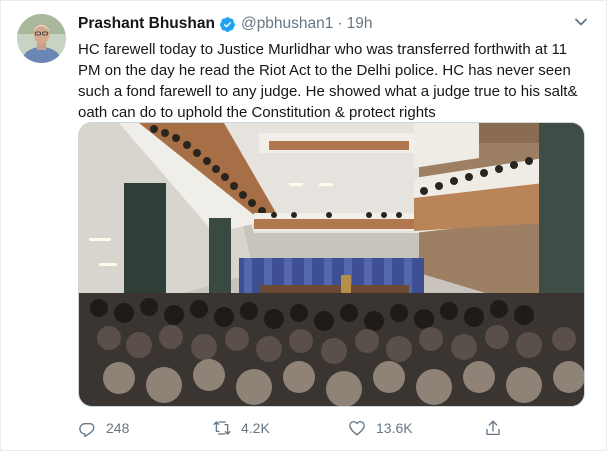 The width and height of the screenshot is (607, 451). I want to click on tweet-timestamp: 19h, so click(360, 24).